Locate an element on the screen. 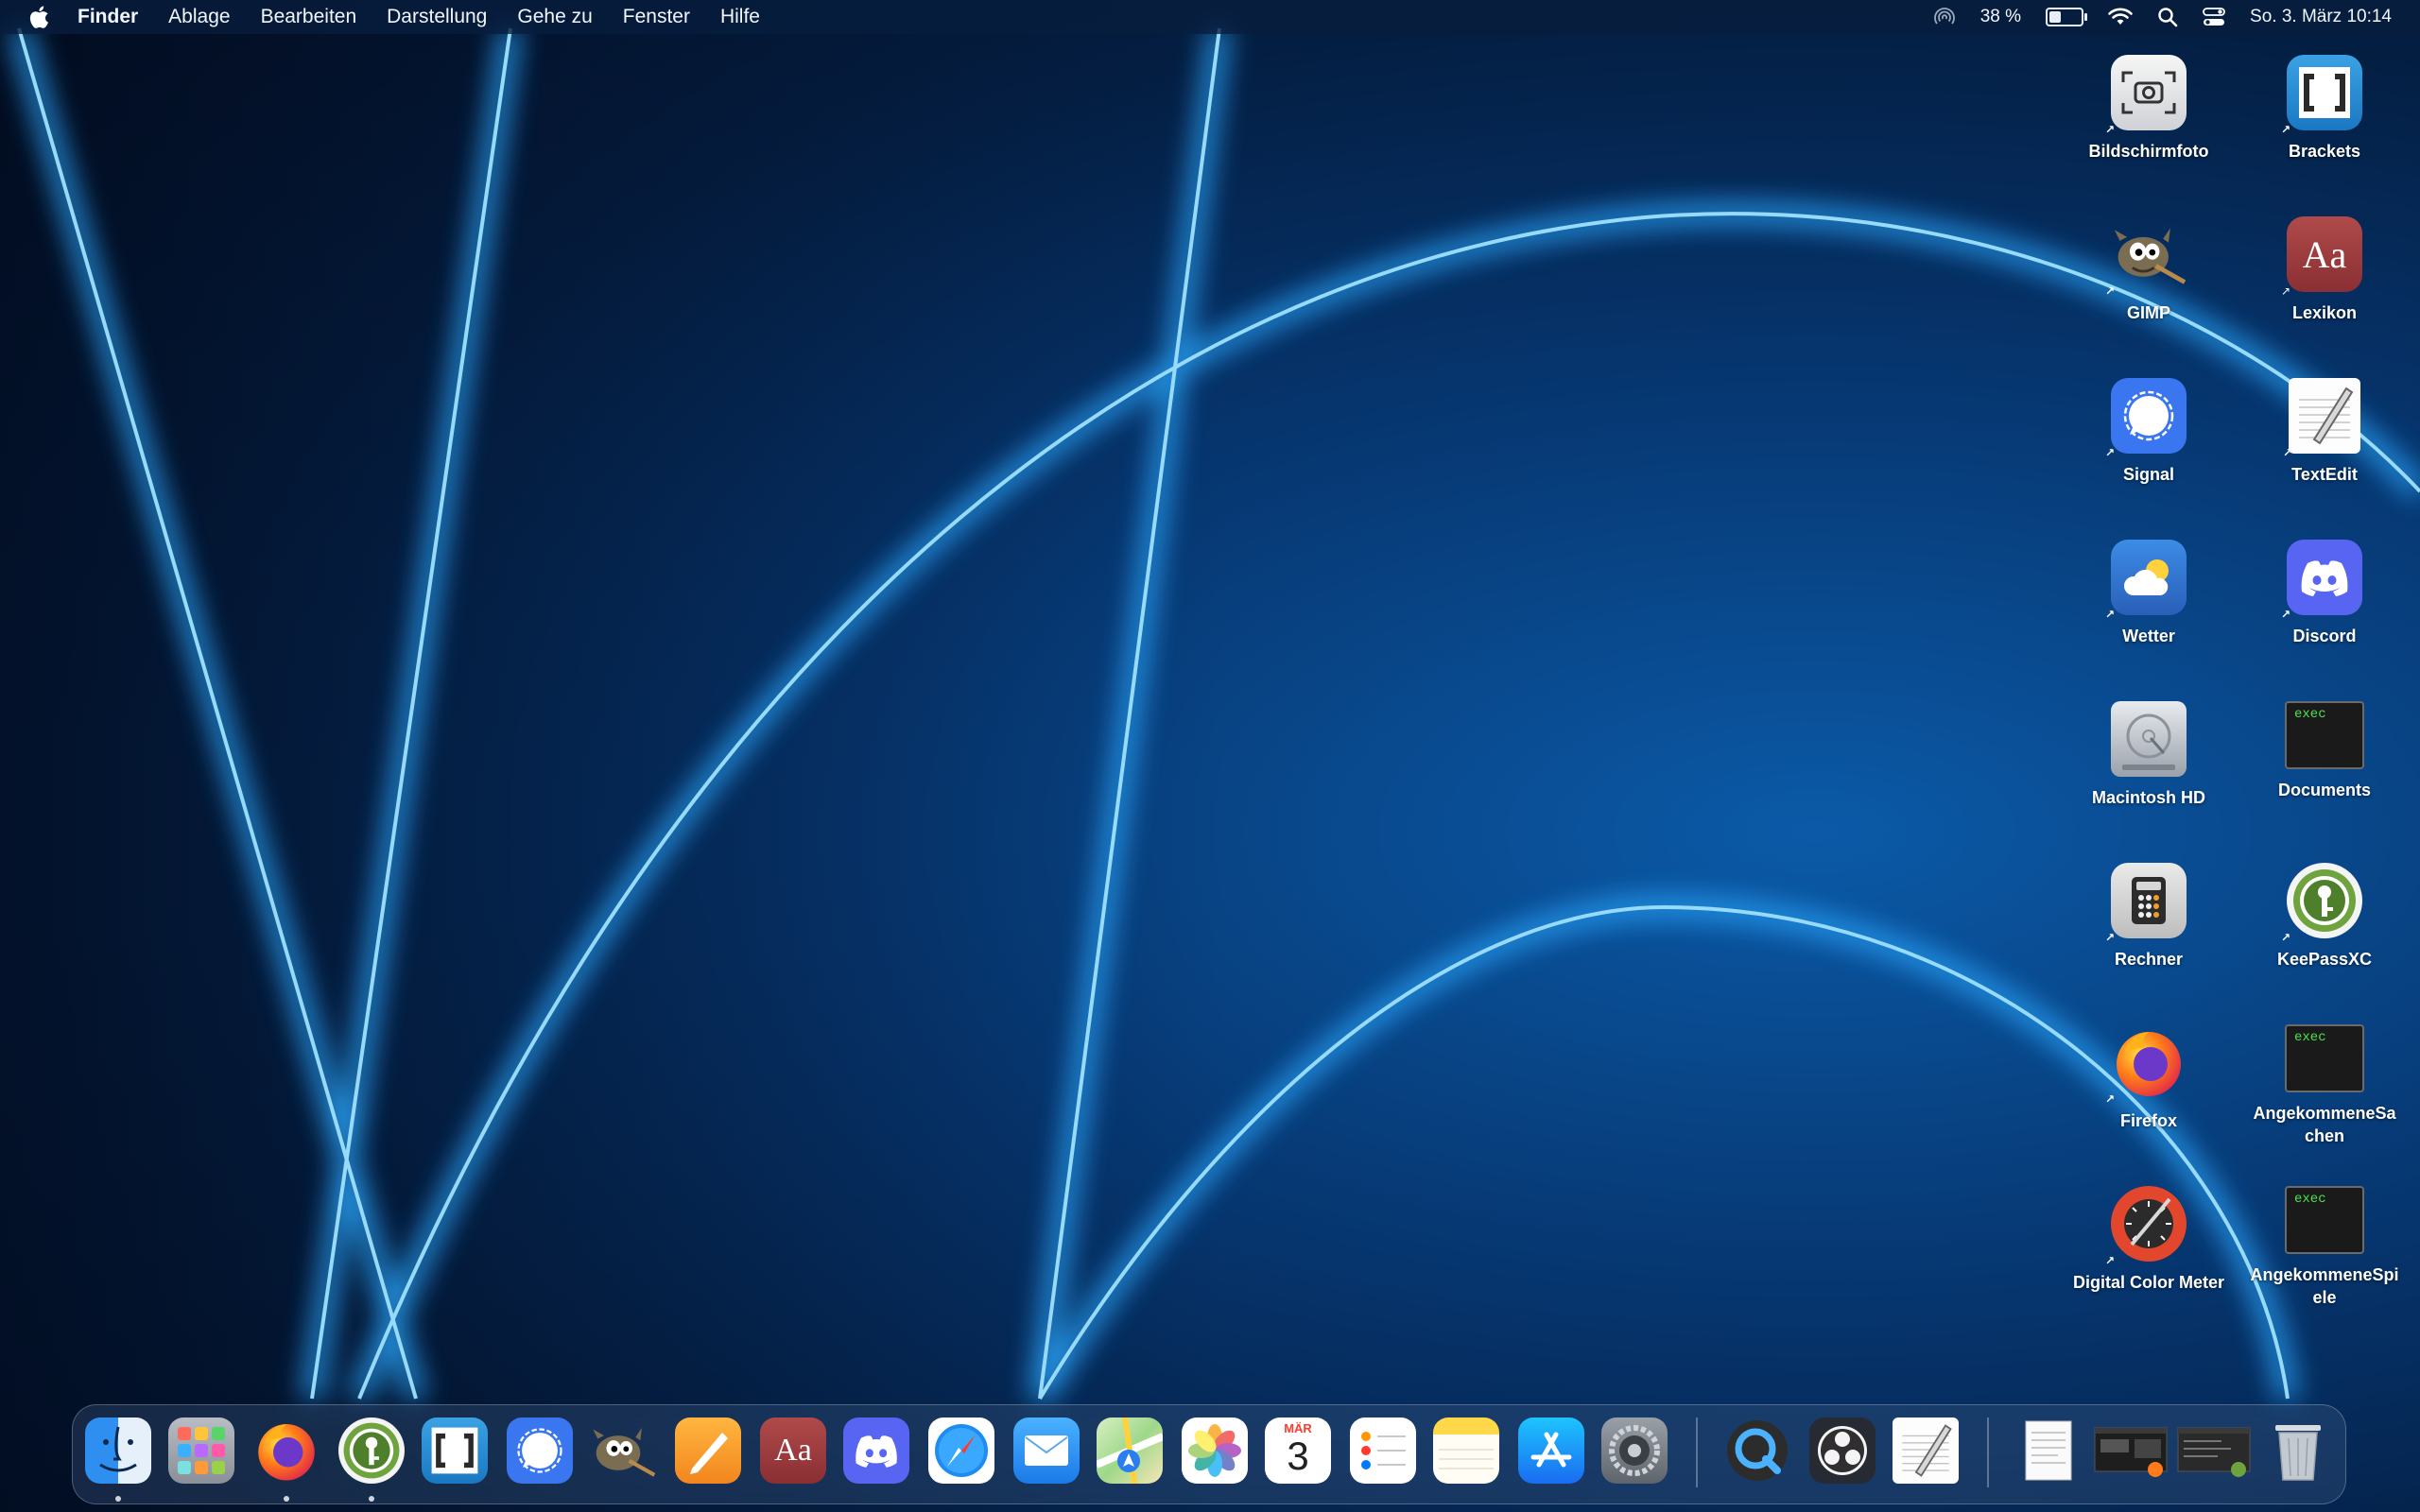 This screenshot has width=2420, height=1512. dock-maps is located at coordinates (1130, 1451).